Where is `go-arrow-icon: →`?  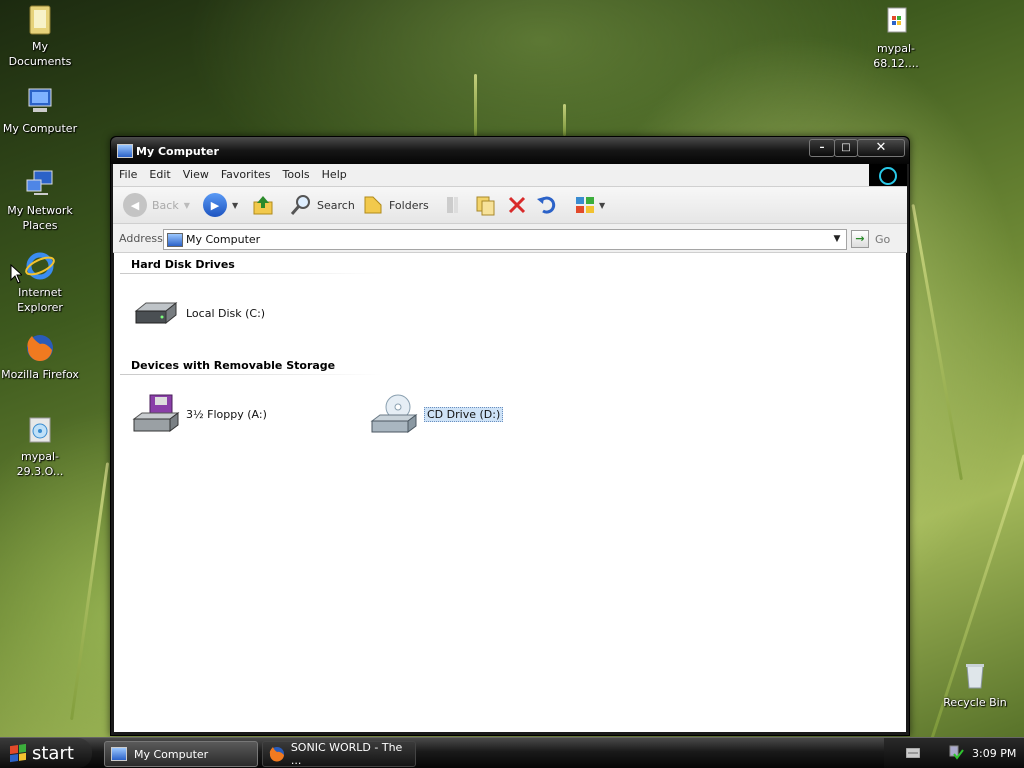
go-arrow-icon: → is located at coordinates (860, 239).